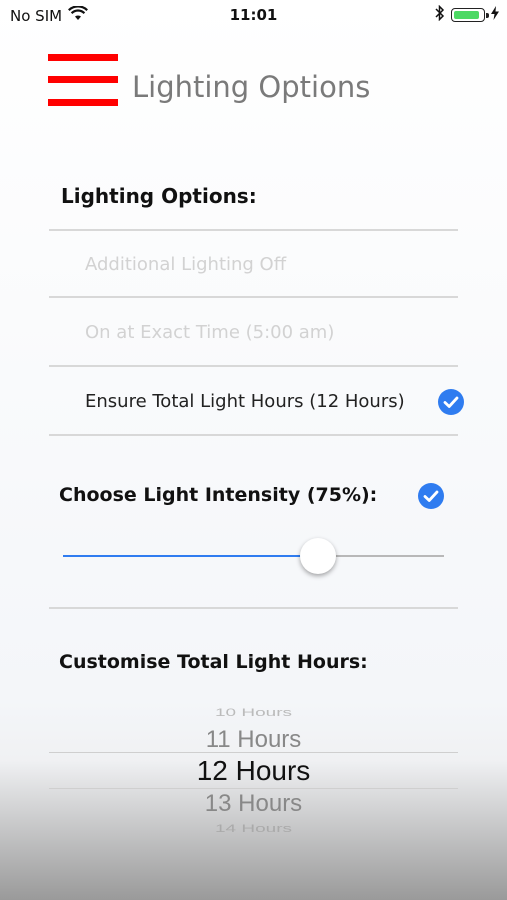  Describe the element at coordinates (245, 401) in the screenshot. I see `option-ensure-total-light-hours: Ensure Total Light Hours (12 Hours)` at that location.